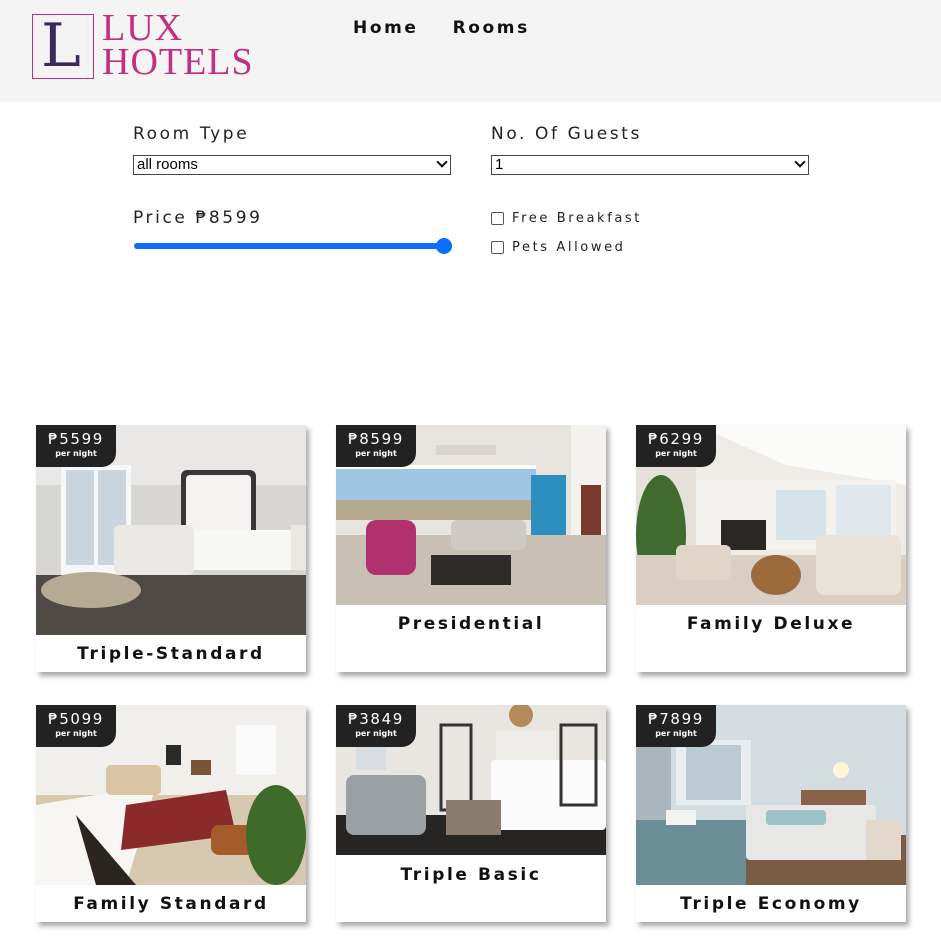  I want to click on nav-link-home: Home, so click(386, 28).